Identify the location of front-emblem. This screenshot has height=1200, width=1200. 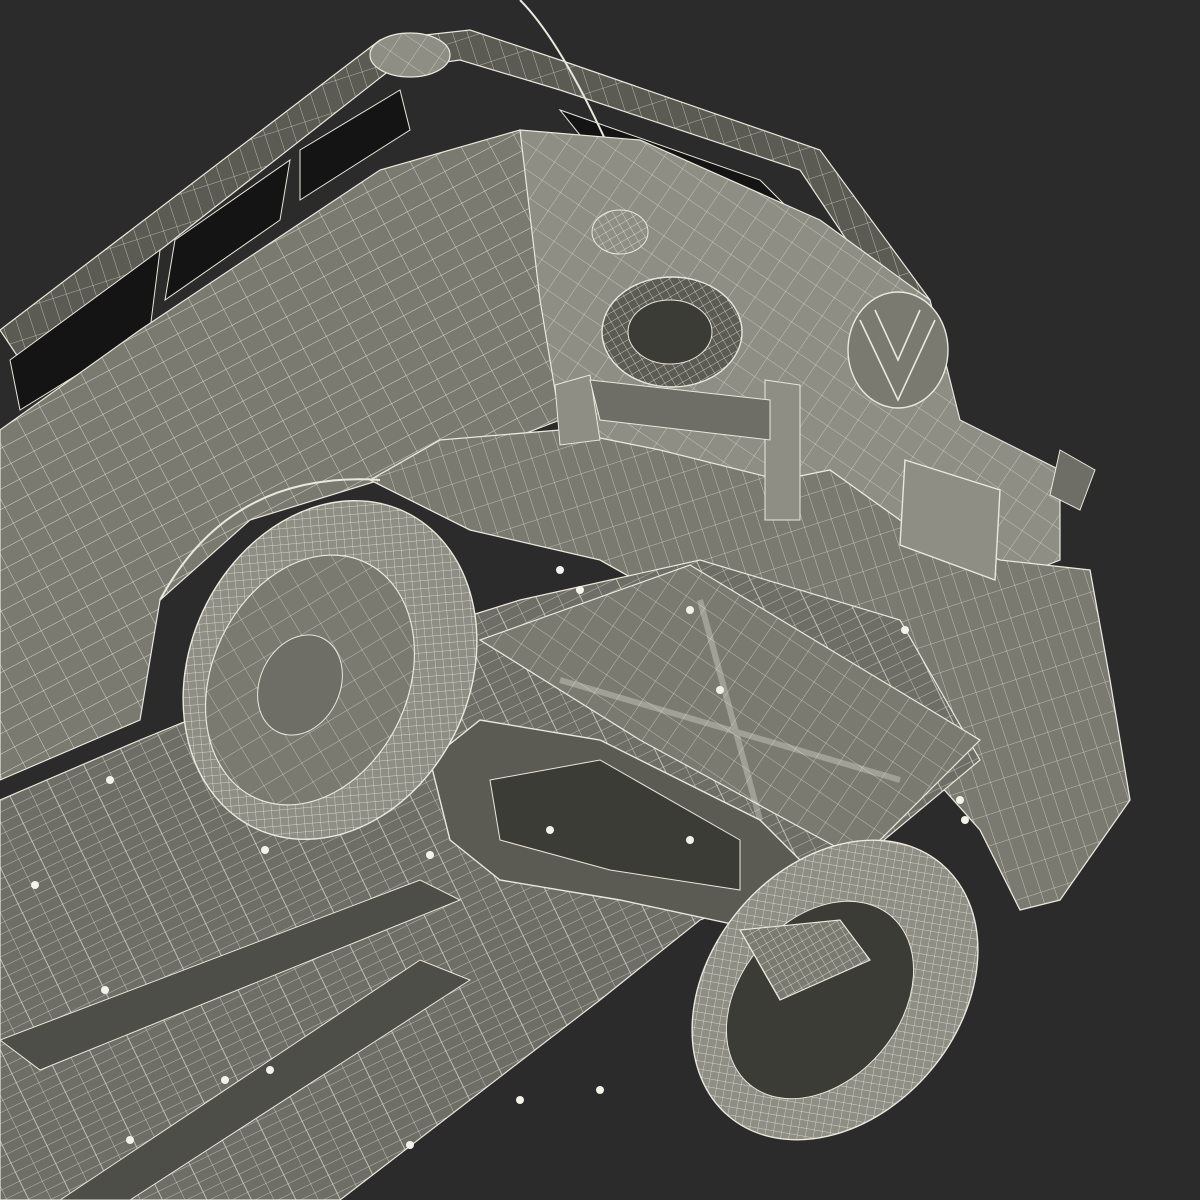
(898, 350).